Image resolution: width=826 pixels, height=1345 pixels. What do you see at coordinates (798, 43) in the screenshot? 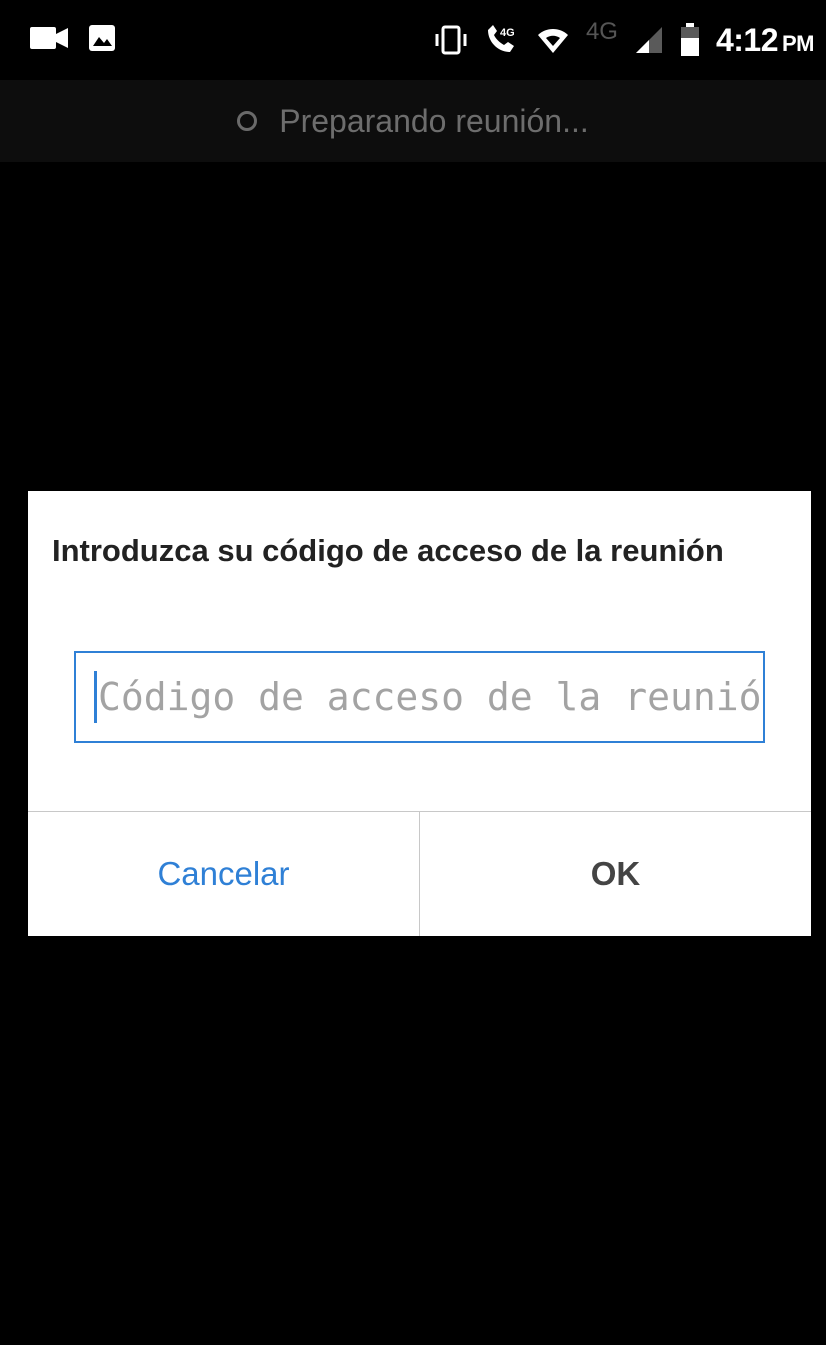
I see `clock-ampm: PM` at bounding box center [798, 43].